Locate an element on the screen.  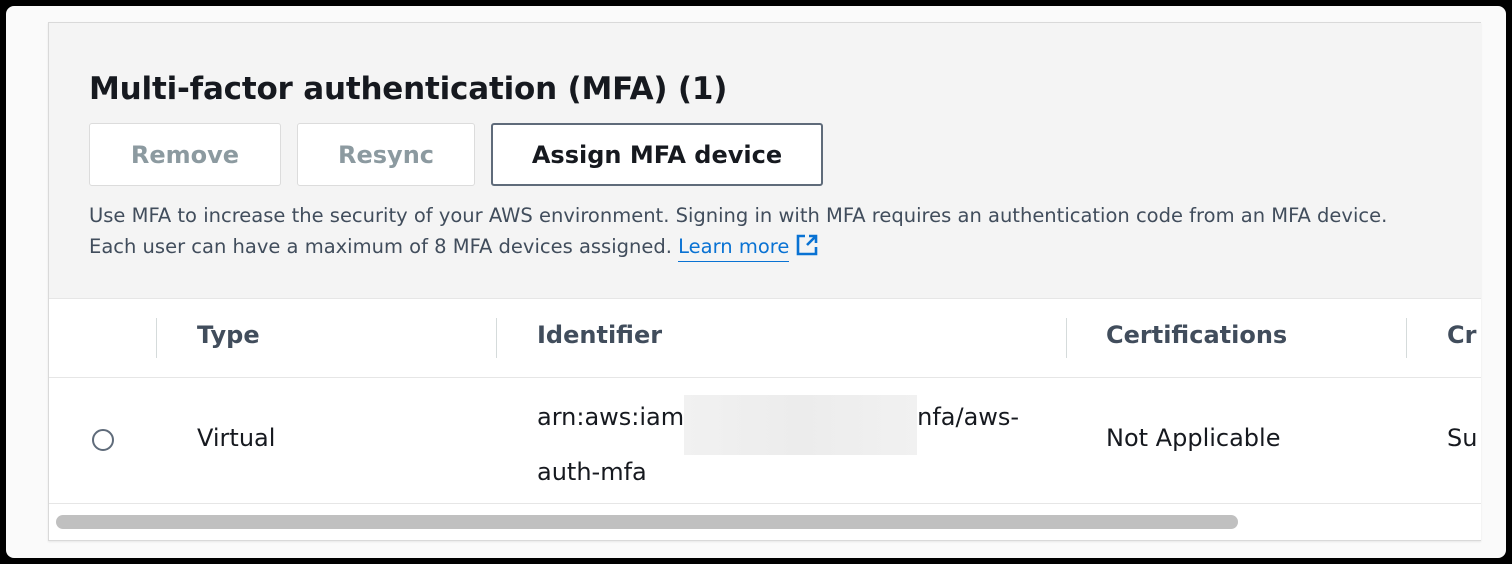
identifier-end: nfa/aws- is located at coordinates (968, 417).